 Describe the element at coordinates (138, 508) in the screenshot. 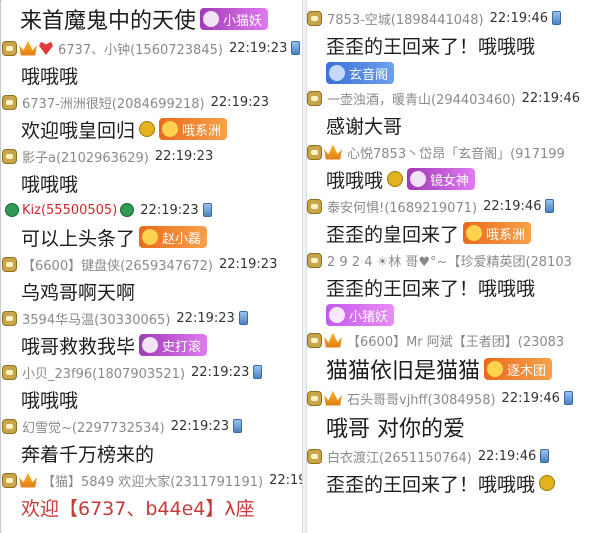

I see `message-text: 欢迎【6737、b44e4】λ座` at that location.